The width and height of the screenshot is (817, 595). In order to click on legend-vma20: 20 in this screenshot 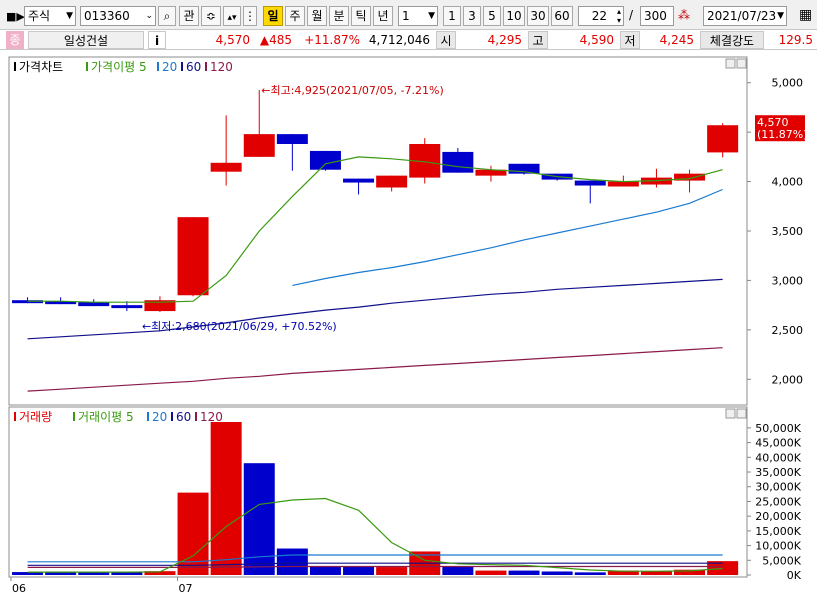, I will do `click(159, 417)`.